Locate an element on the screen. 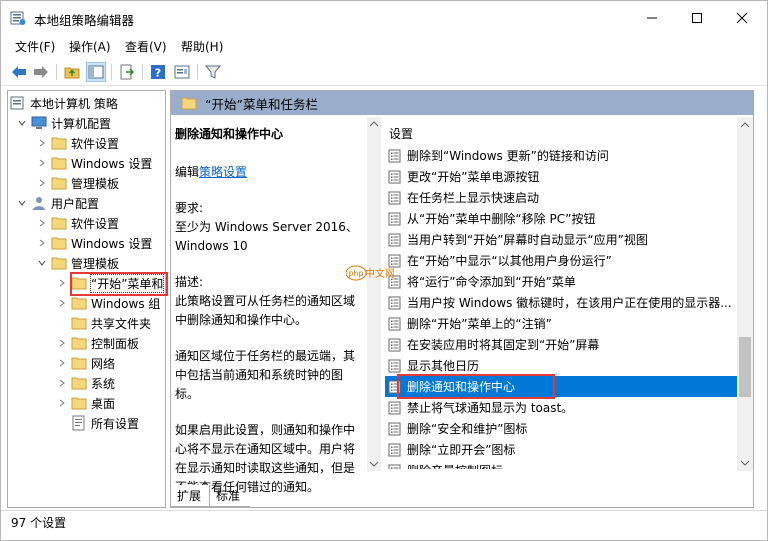 This screenshot has width=768, height=541. menu-help: 帮助(H) is located at coordinates (202, 46).